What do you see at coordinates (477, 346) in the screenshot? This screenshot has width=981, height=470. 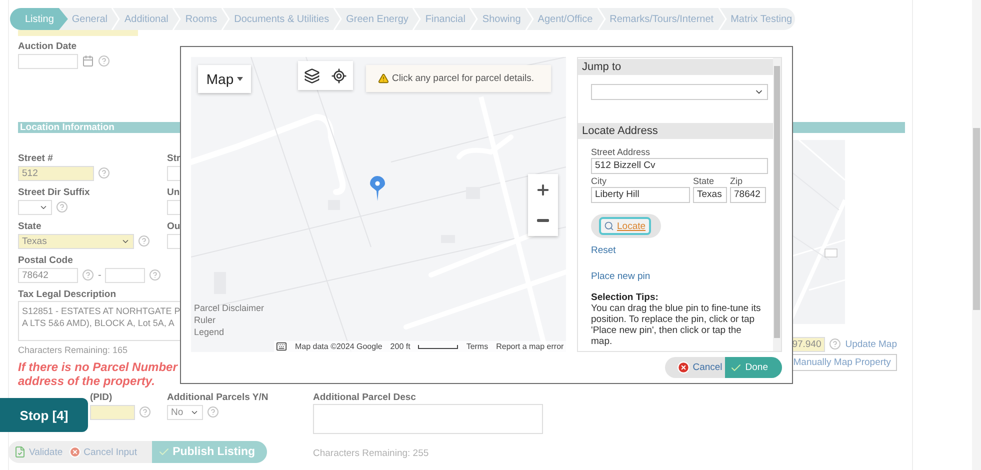 I see `terms-link: Terms` at bounding box center [477, 346].